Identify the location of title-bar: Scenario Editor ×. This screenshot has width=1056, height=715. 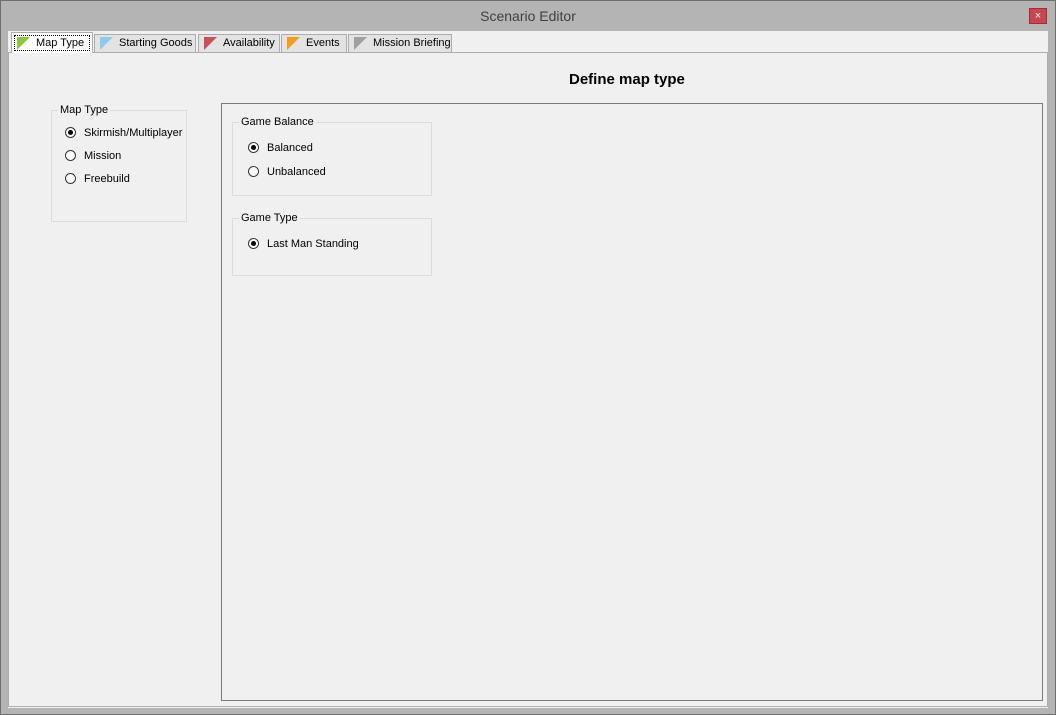
(528, 16).